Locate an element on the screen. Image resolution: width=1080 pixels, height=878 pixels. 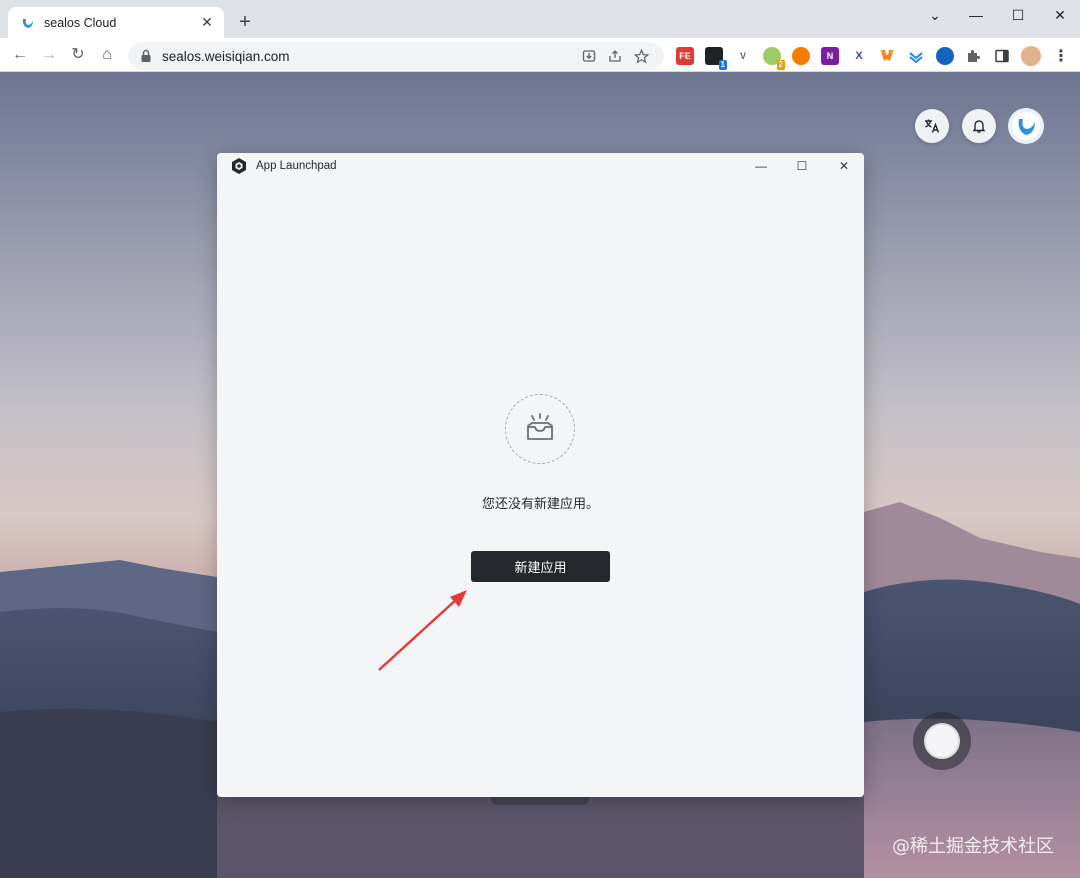
install-app-icon is located at coordinates (589, 56).